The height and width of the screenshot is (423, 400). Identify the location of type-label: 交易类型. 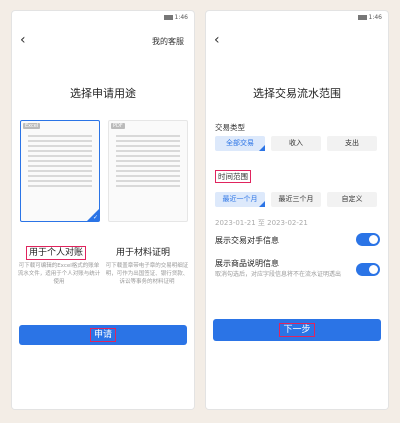
(230, 127).